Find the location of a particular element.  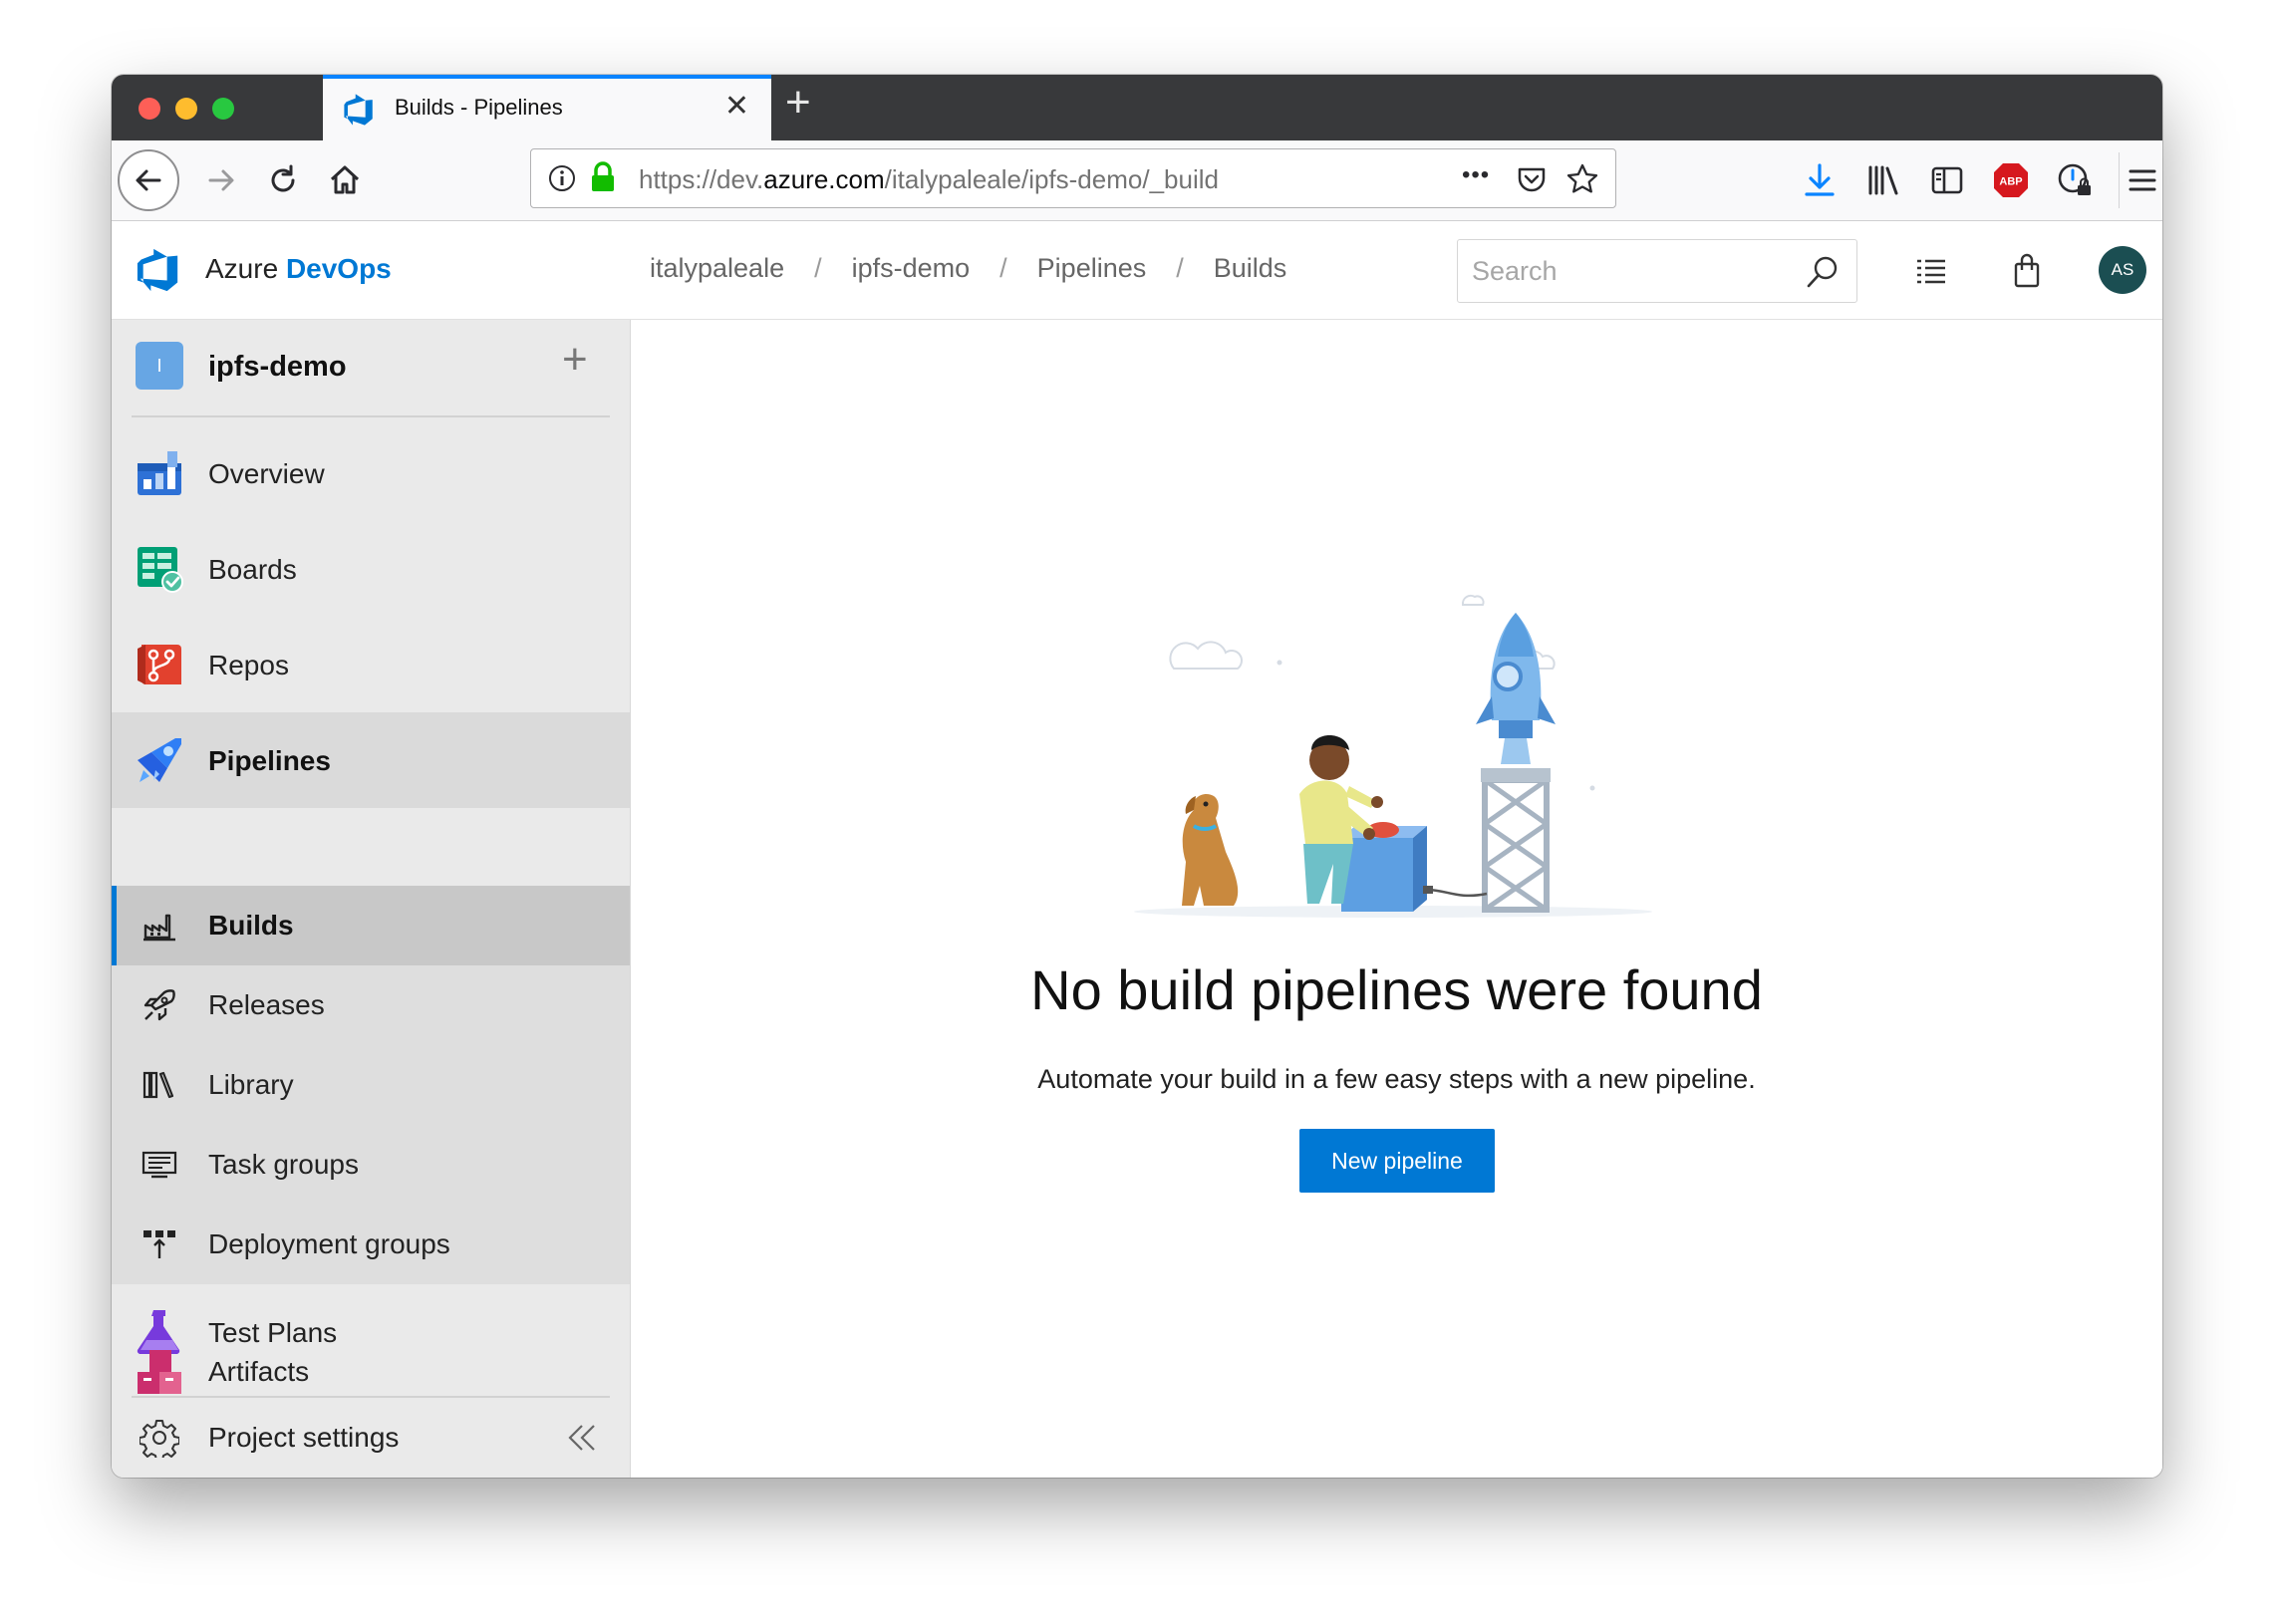

brand-title: Azure DevOps is located at coordinates (299, 269).